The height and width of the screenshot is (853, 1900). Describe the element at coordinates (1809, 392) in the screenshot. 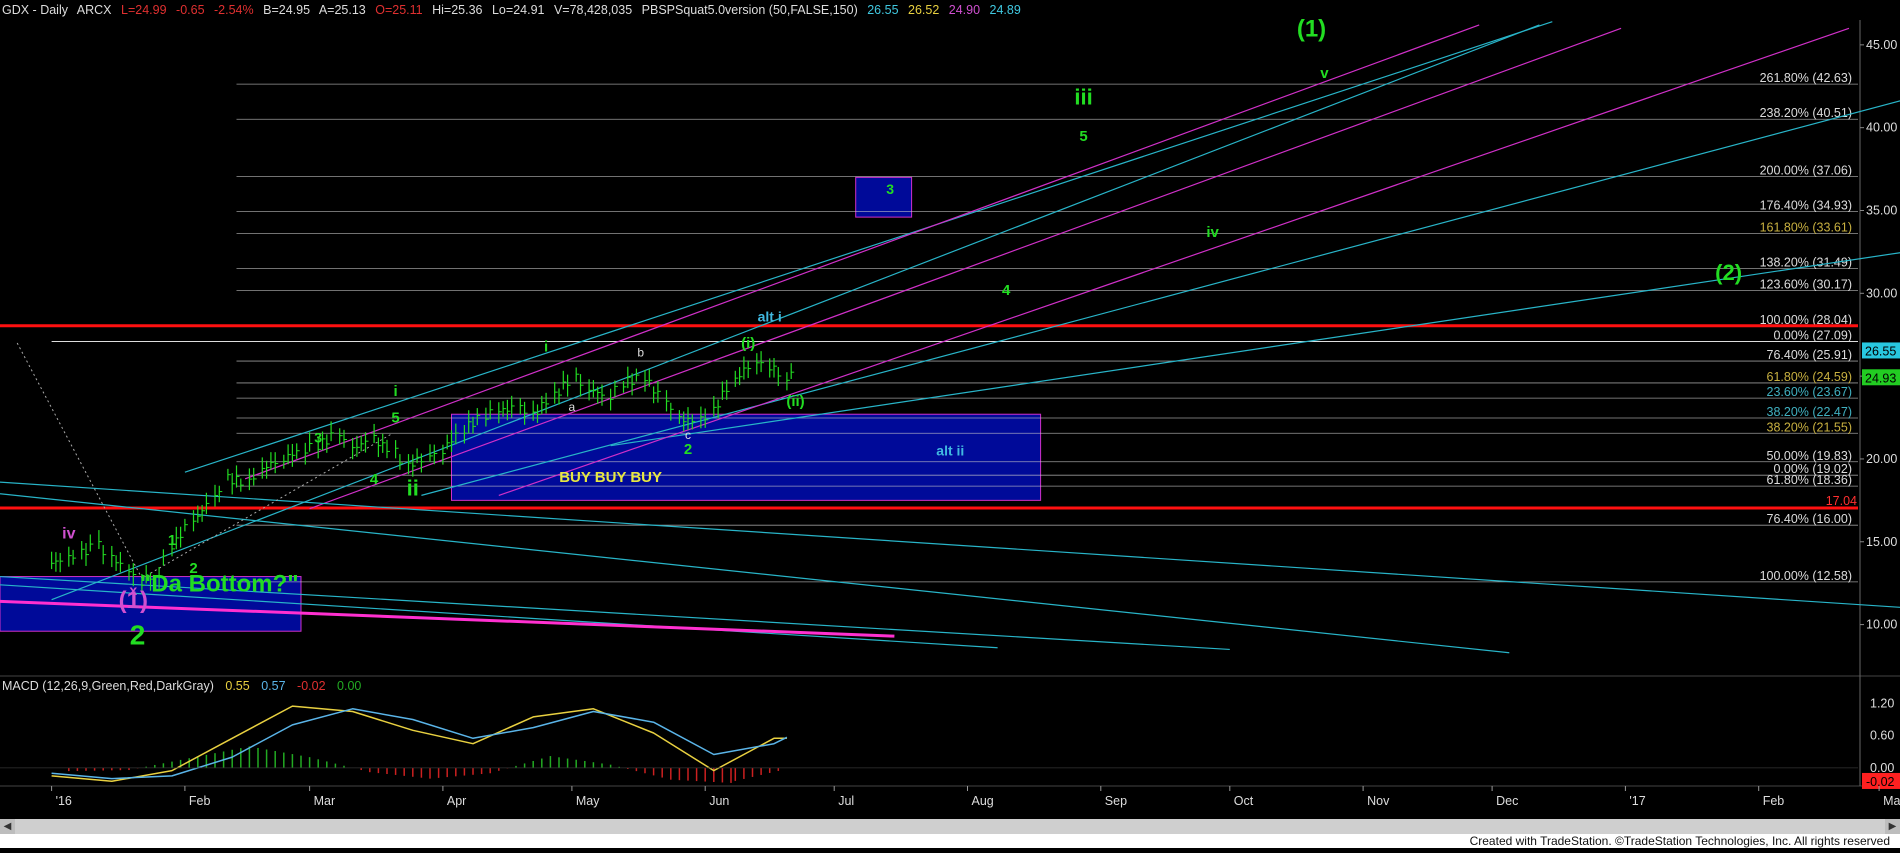

I see `fib-level-label: 23.60% (23.67)` at that location.